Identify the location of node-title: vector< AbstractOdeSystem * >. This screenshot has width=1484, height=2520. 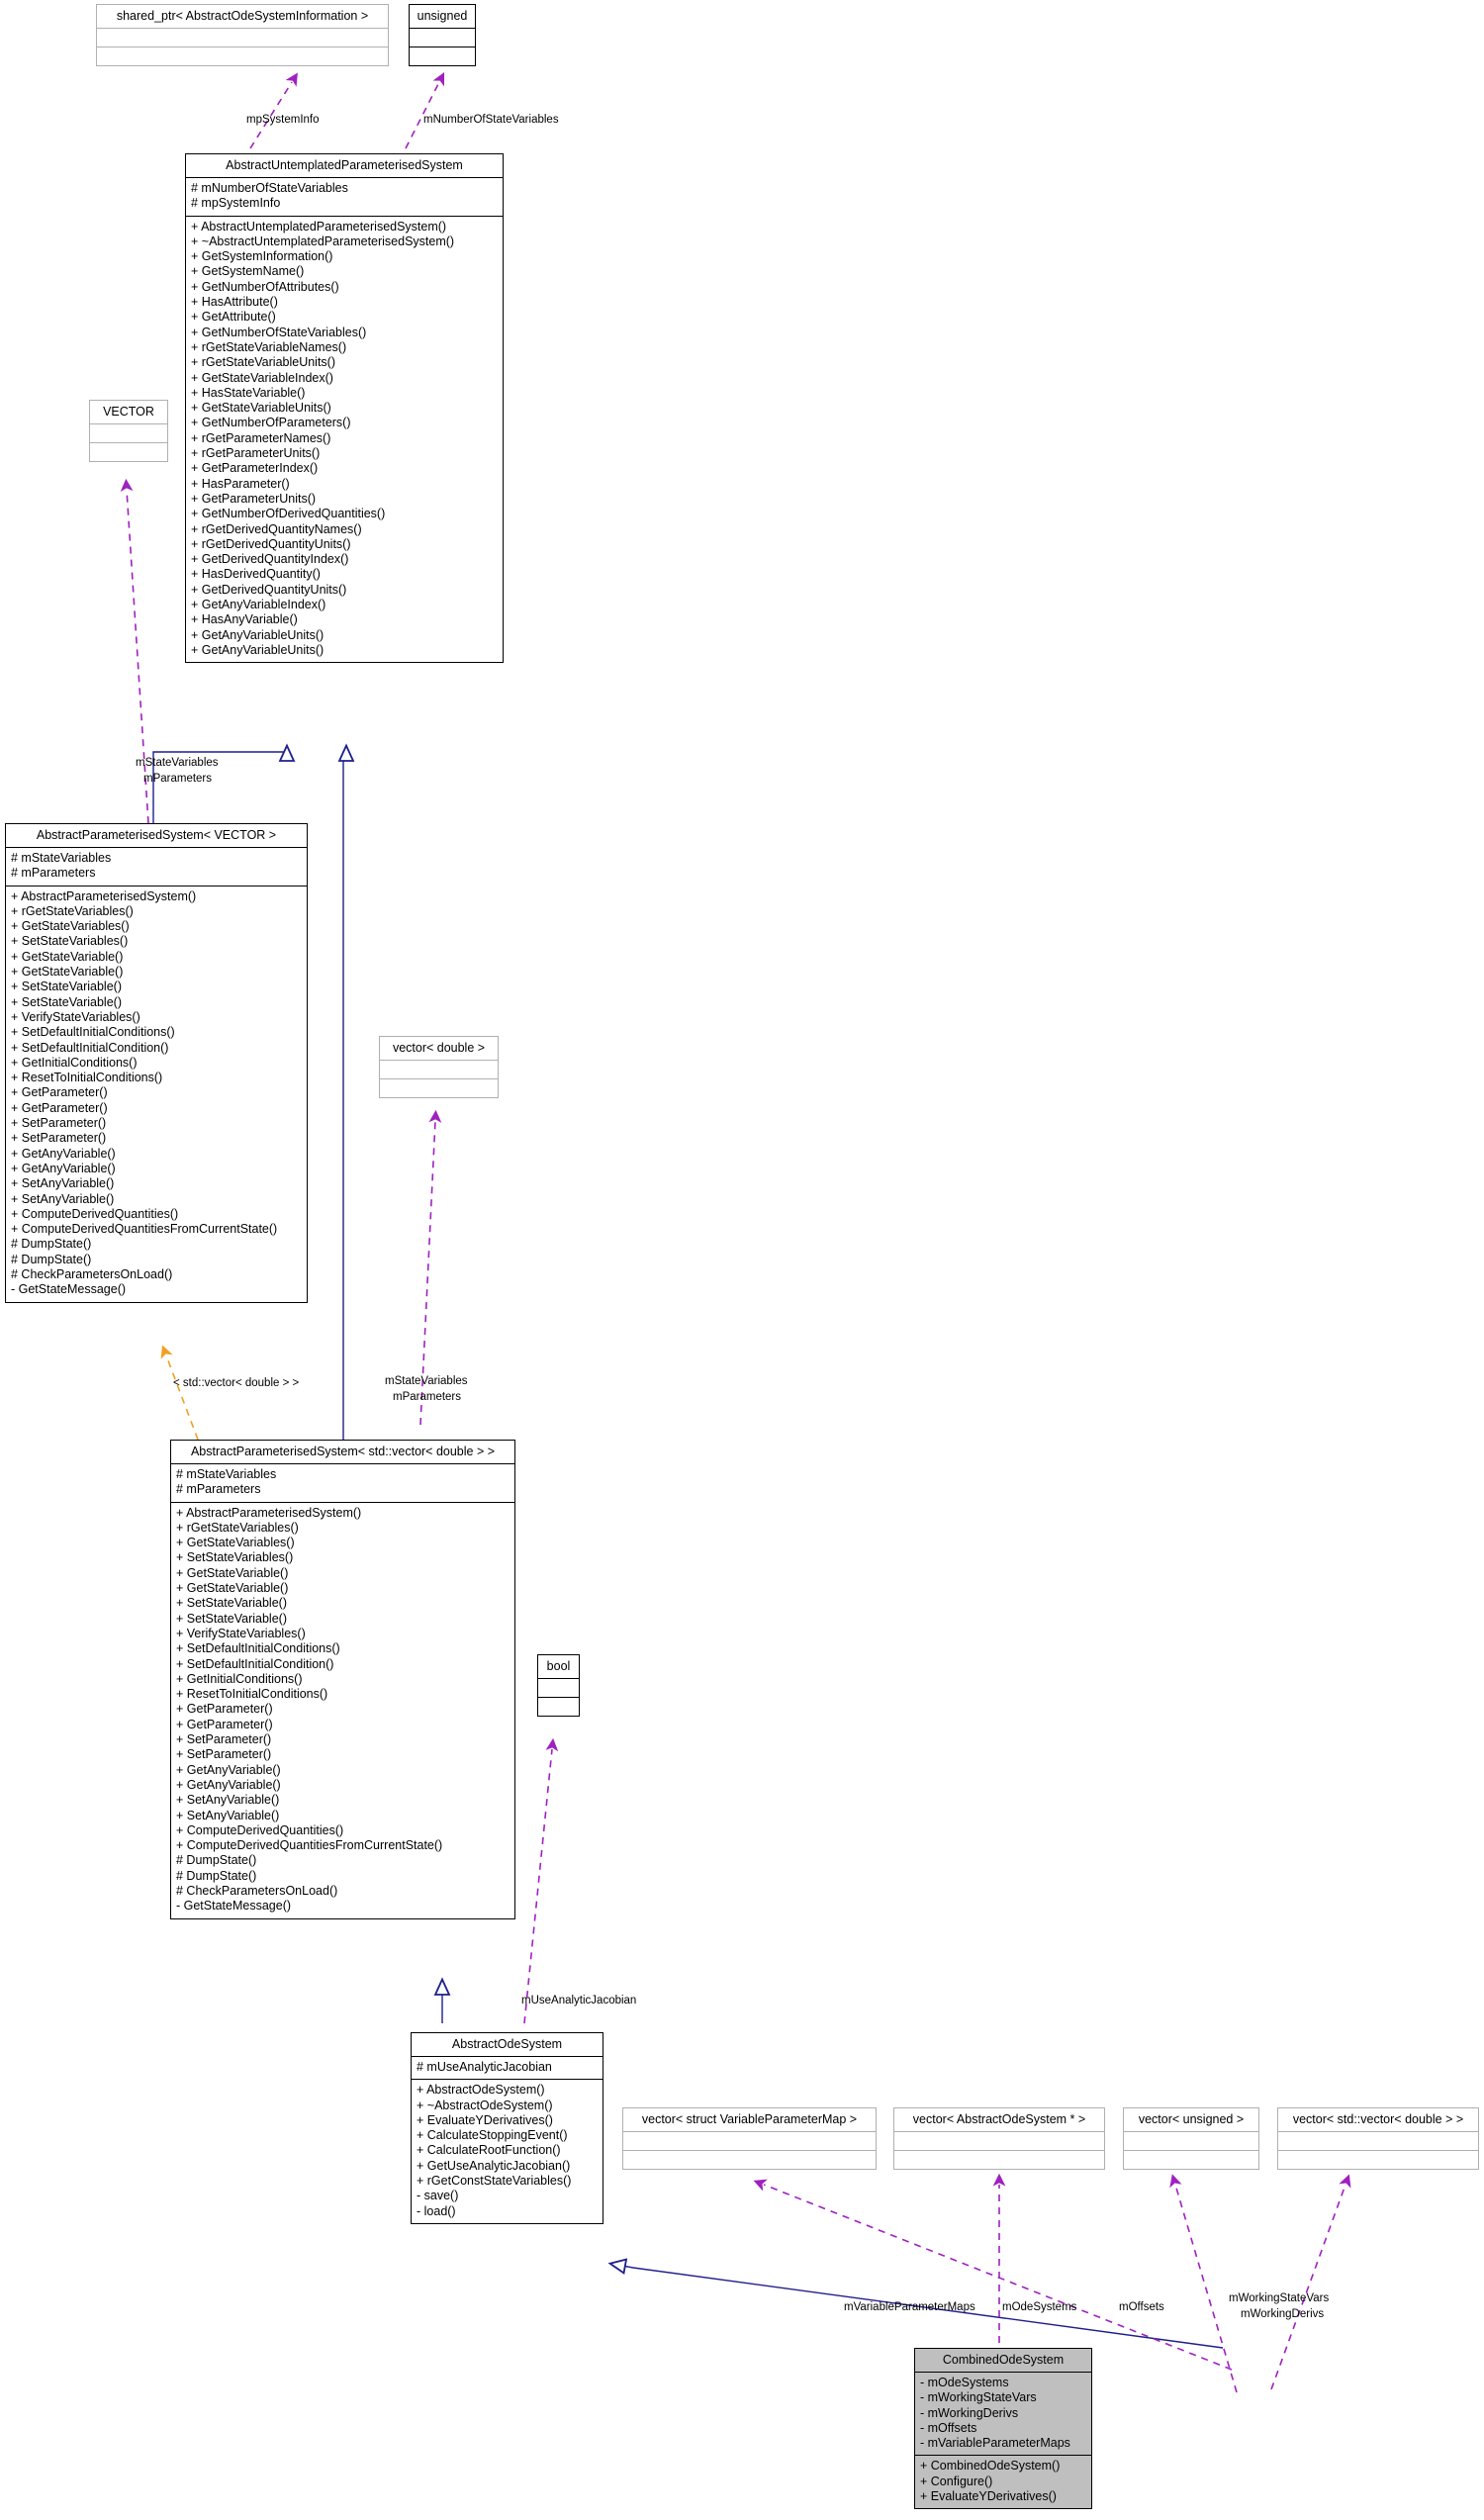
(999, 2120).